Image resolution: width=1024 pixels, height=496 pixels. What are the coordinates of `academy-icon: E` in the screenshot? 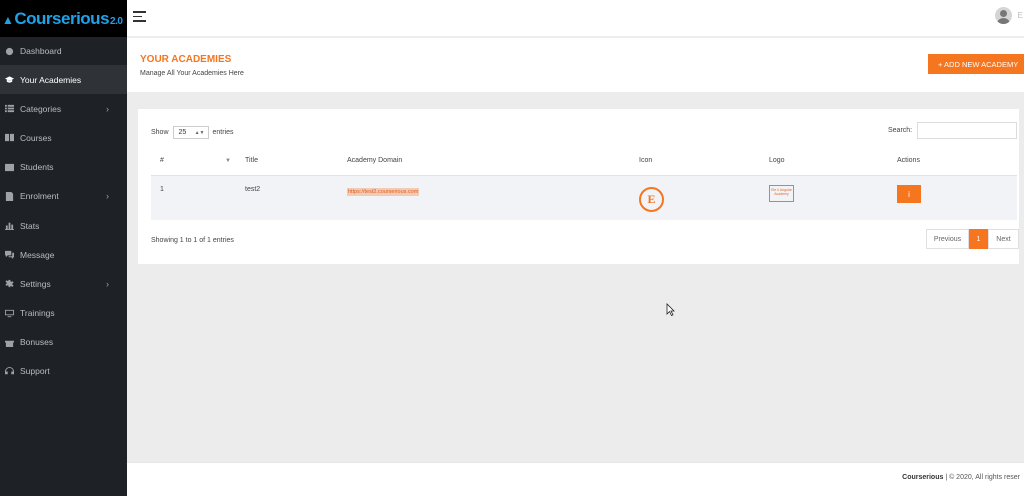 It's located at (651, 199).